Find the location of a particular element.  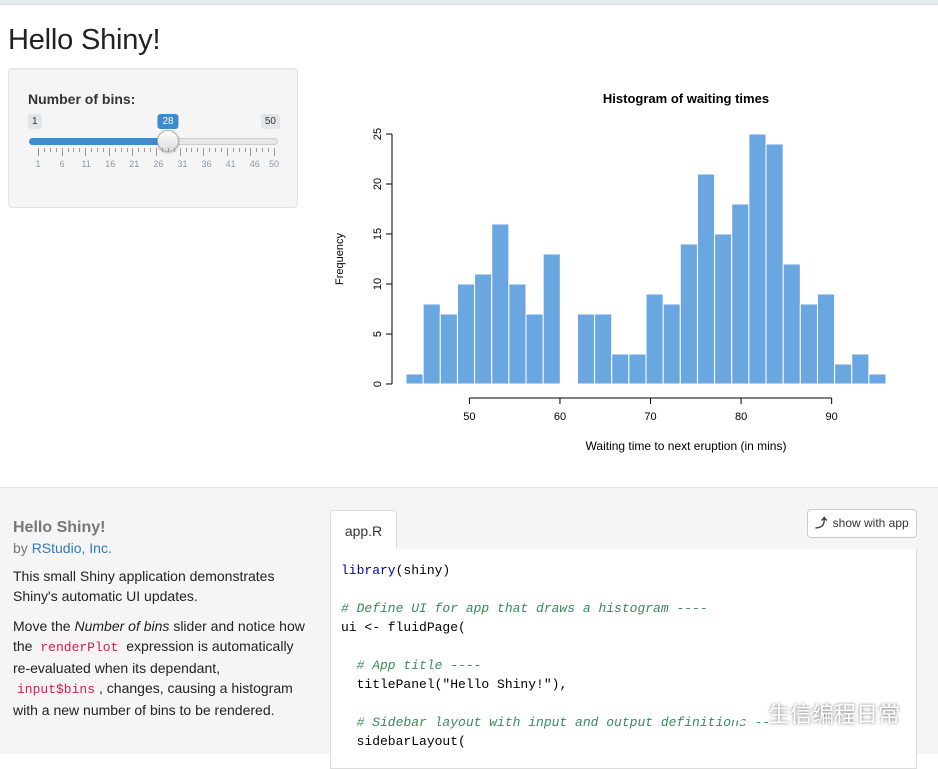

about-byline: by RStudio, Inc. is located at coordinates (163, 548).